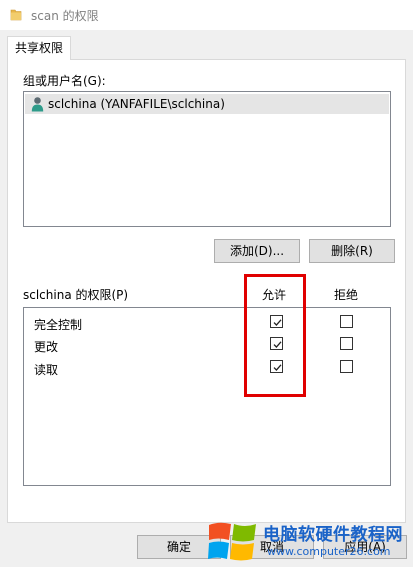 The width and height of the screenshot is (413, 567). What do you see at coordinates (39, 48) in the screenshot?
I see `tab-share-permissions: 共享权限` at bounding box center [39, 48].